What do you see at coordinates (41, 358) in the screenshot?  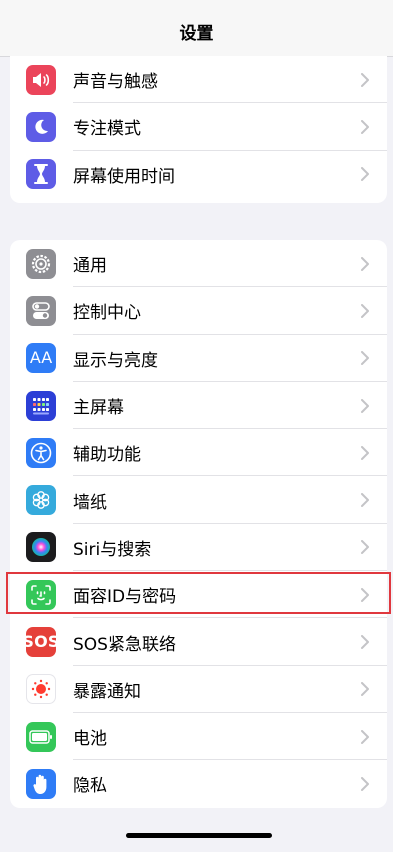 I see `text-size-icon: AA` at bounding box center [41, 358].